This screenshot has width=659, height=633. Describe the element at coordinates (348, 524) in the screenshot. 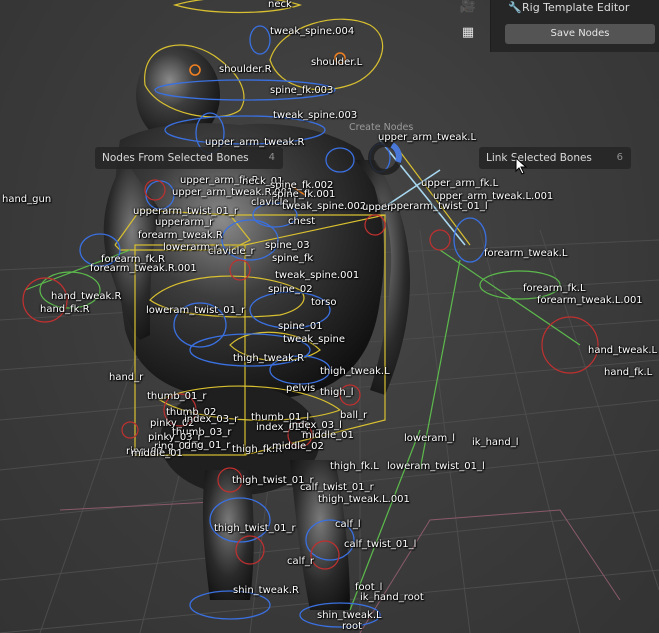

I see `bone-label: calf_l` at that location.